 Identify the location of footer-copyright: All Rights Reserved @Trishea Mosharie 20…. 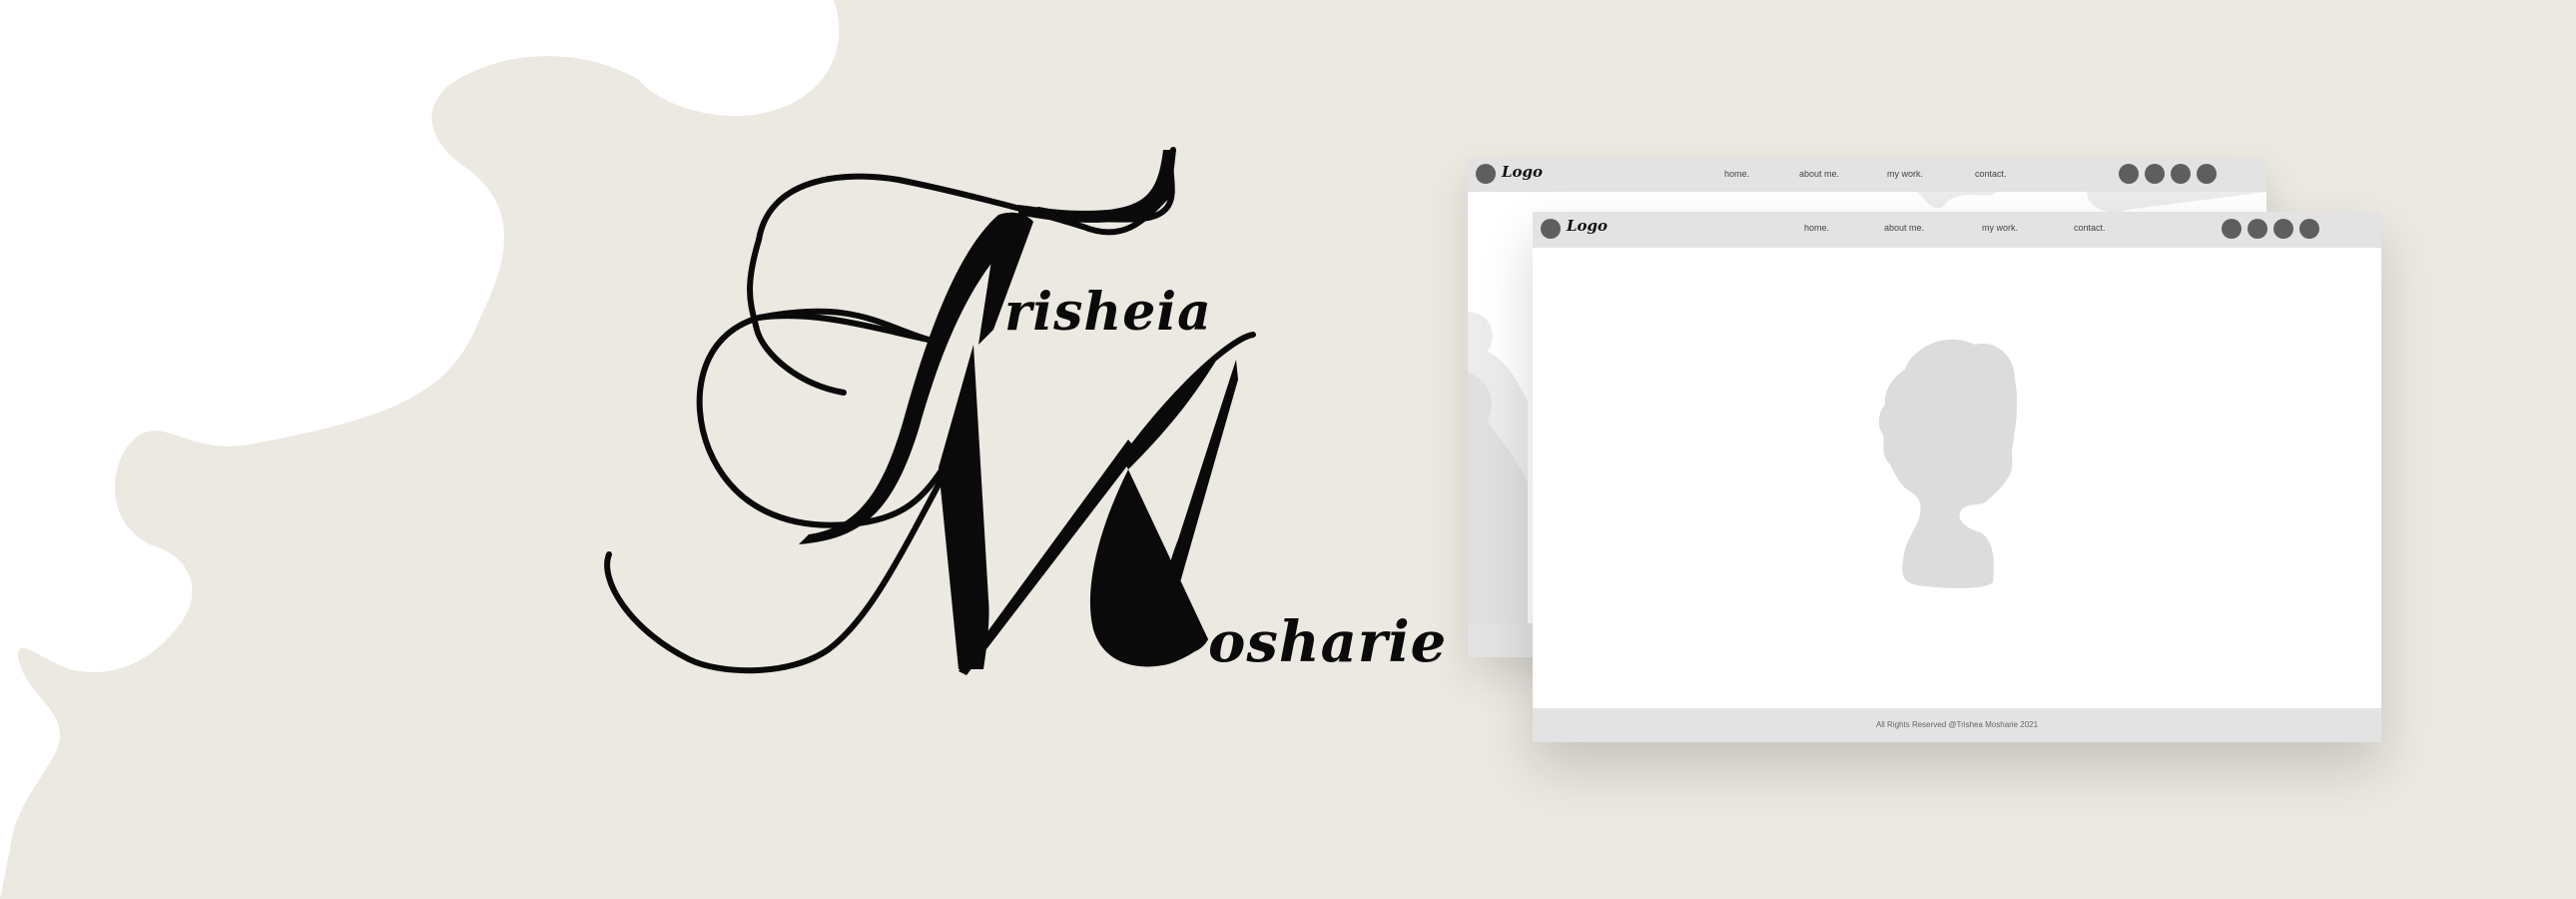
(1957, 724).